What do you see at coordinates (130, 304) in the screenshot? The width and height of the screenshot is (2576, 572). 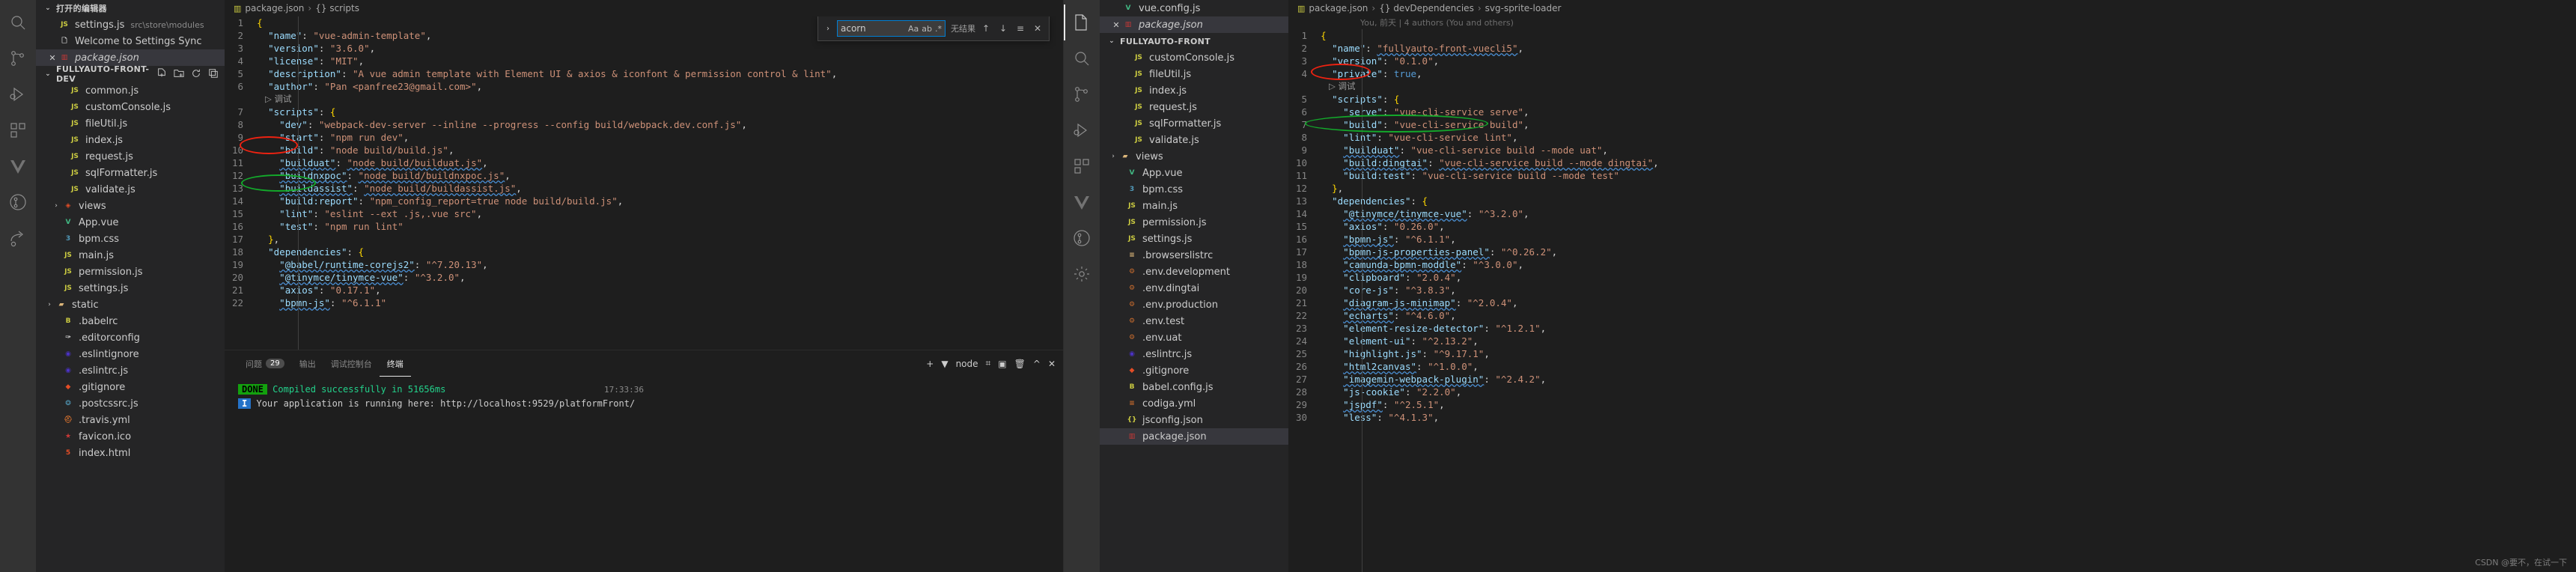 I see `file-tree-item: › ▰ static` at bounding box center [130, 304].